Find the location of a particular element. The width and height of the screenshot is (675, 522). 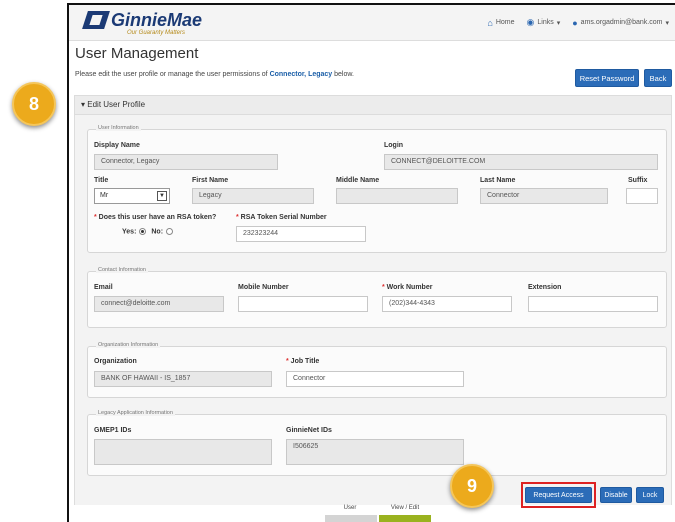

group-legend: Organization Information is located at coordinates (128, 345).